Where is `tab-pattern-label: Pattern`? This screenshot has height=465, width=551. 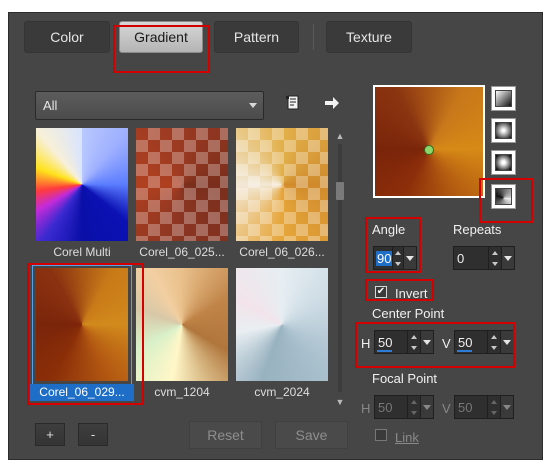 tab-pattern-label: Pattern is located at coordinates (256, 37).